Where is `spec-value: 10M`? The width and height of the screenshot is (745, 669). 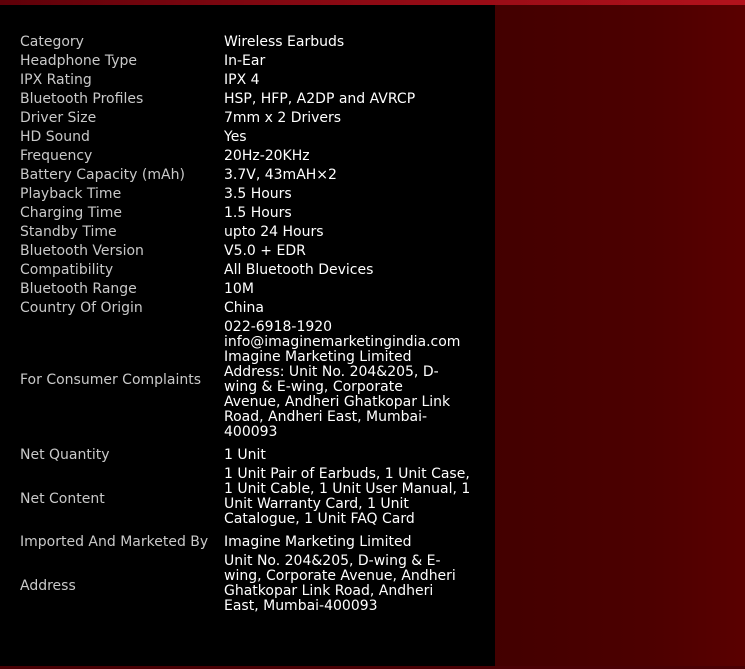 spec-value: 10M is located at coordinates (239, 289).